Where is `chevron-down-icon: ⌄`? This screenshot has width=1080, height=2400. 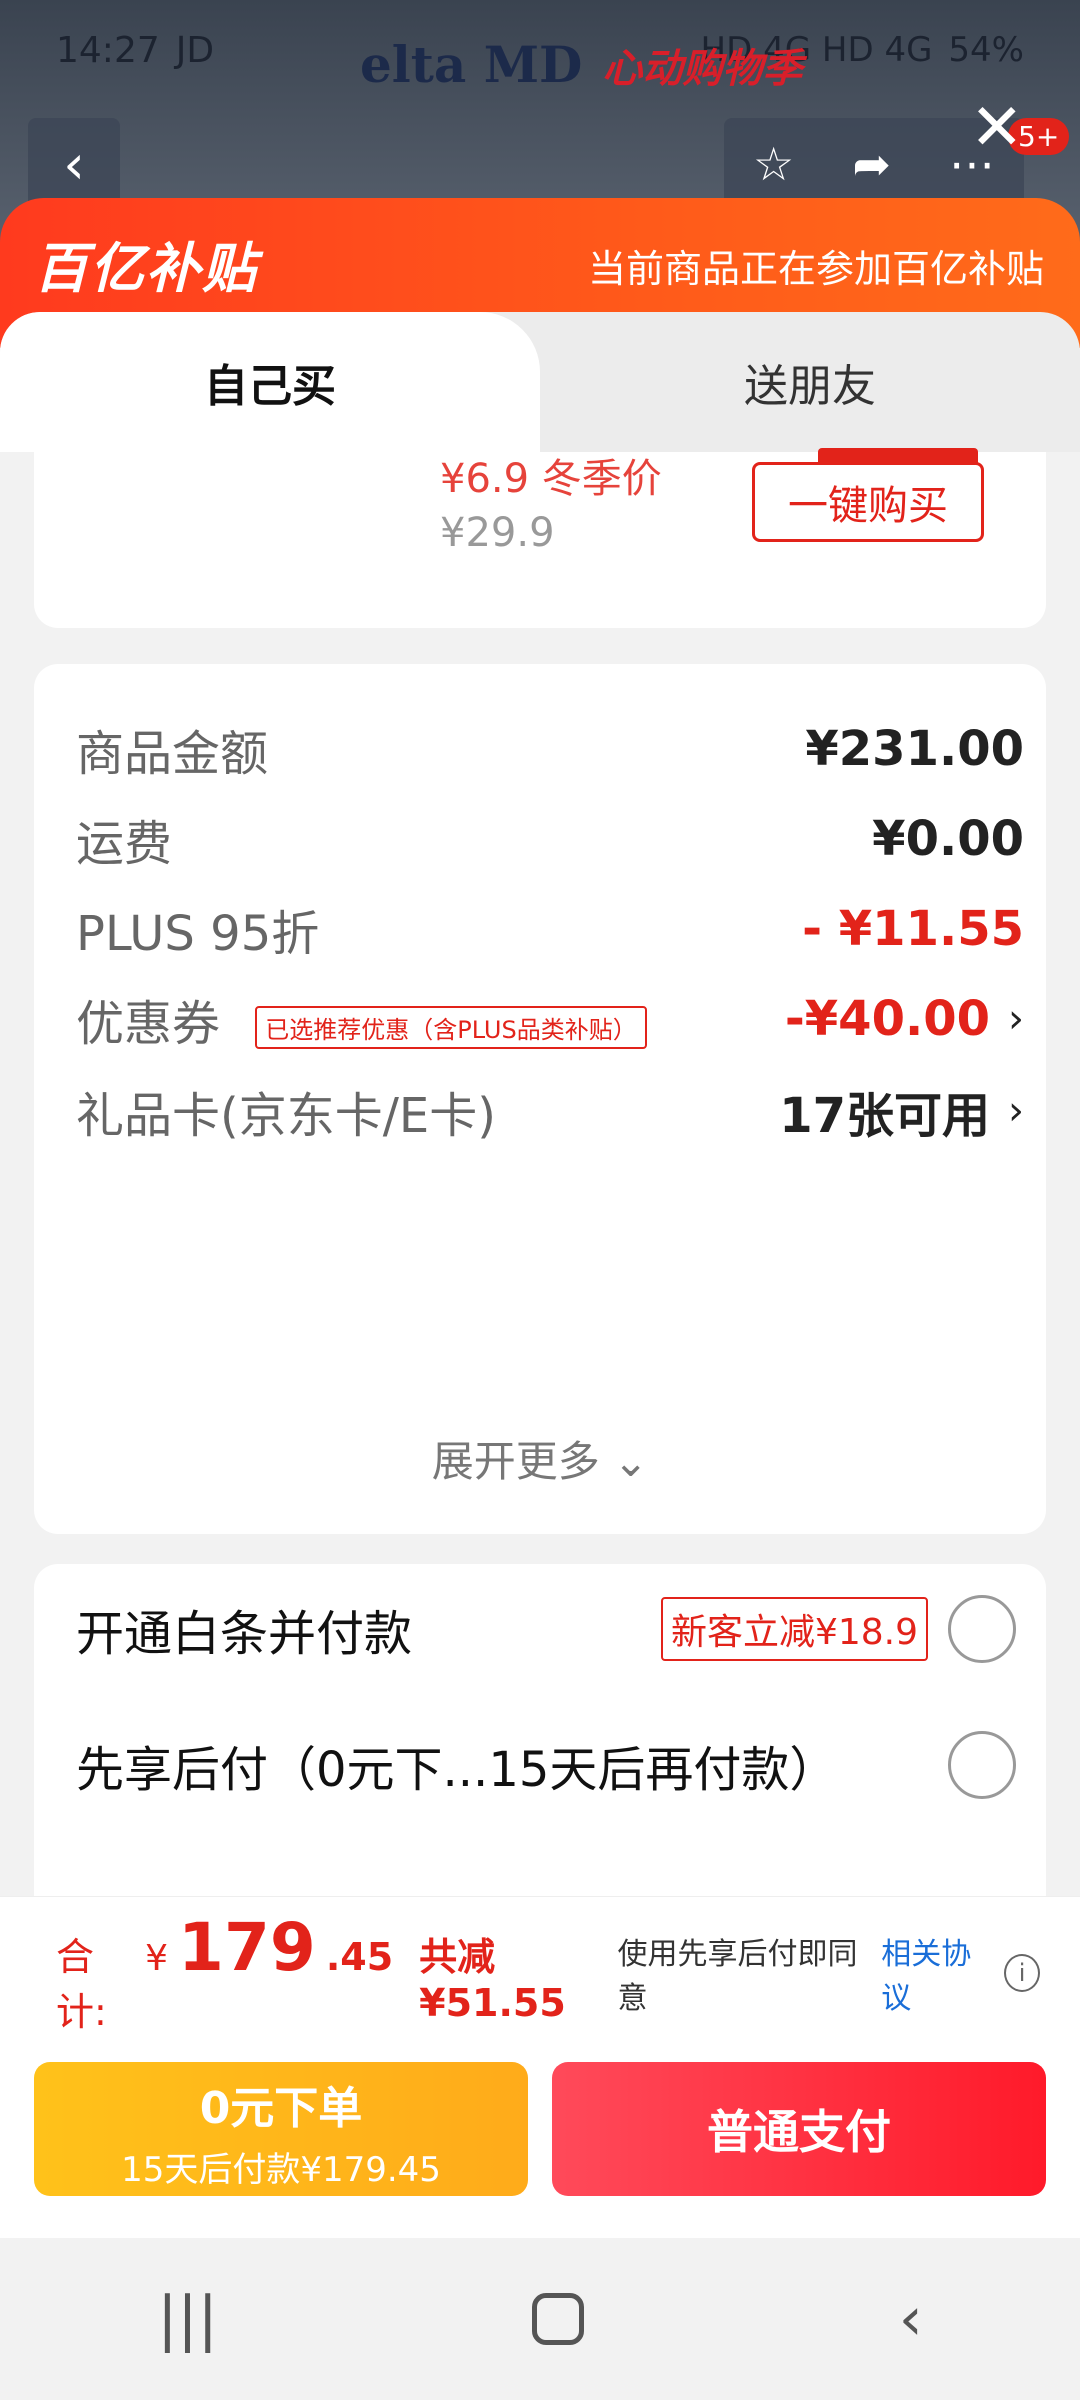 chevron-down-icon: ⌄ is located at coordinates (631, 1461).